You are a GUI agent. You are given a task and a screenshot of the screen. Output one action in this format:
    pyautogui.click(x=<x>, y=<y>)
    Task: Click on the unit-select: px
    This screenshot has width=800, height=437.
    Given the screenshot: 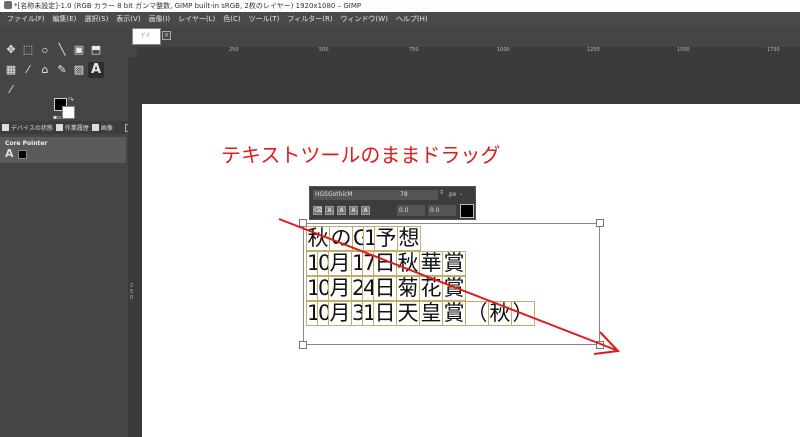 What is the action you would take?
    pyautogui.click(x=452, y=194)
    